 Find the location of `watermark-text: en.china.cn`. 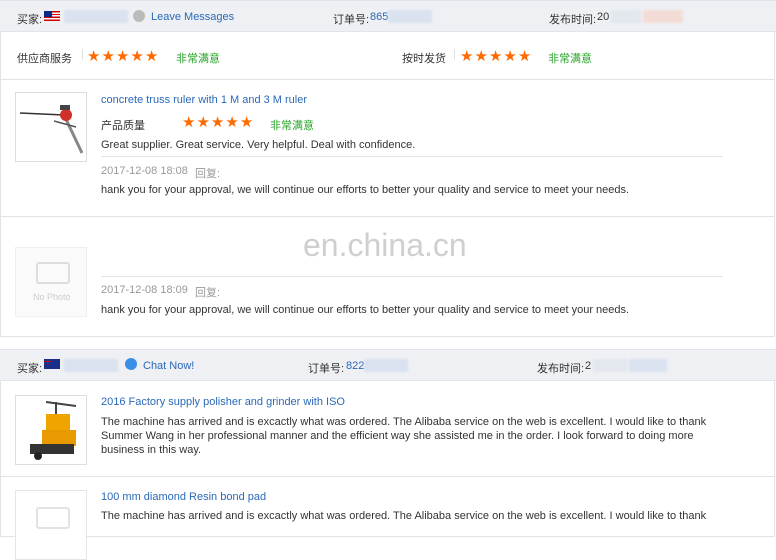

watermark-text: en.china.cn is located at coordinates (385, 245).